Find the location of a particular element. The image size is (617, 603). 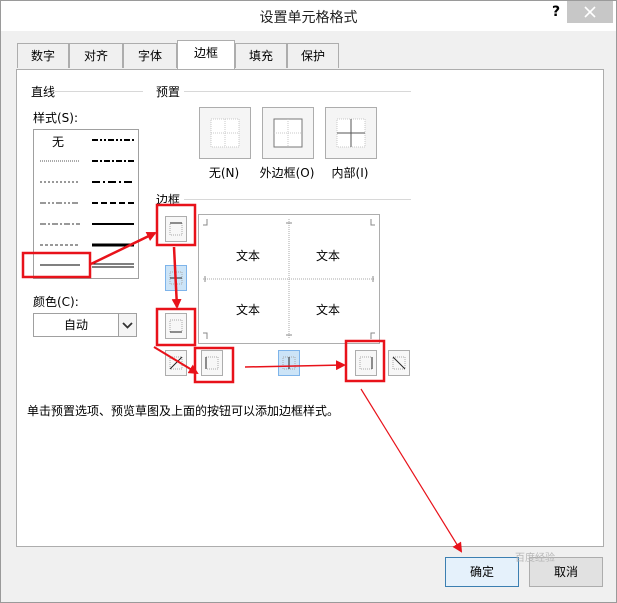

color-select: 自动 is located at coordinates (85, 325).